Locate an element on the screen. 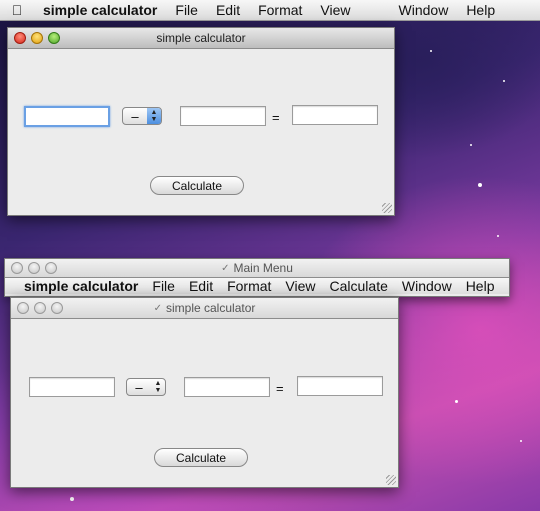  main-menu-titlebar: ✓ Main Menu is located at coordinates (257, 268).